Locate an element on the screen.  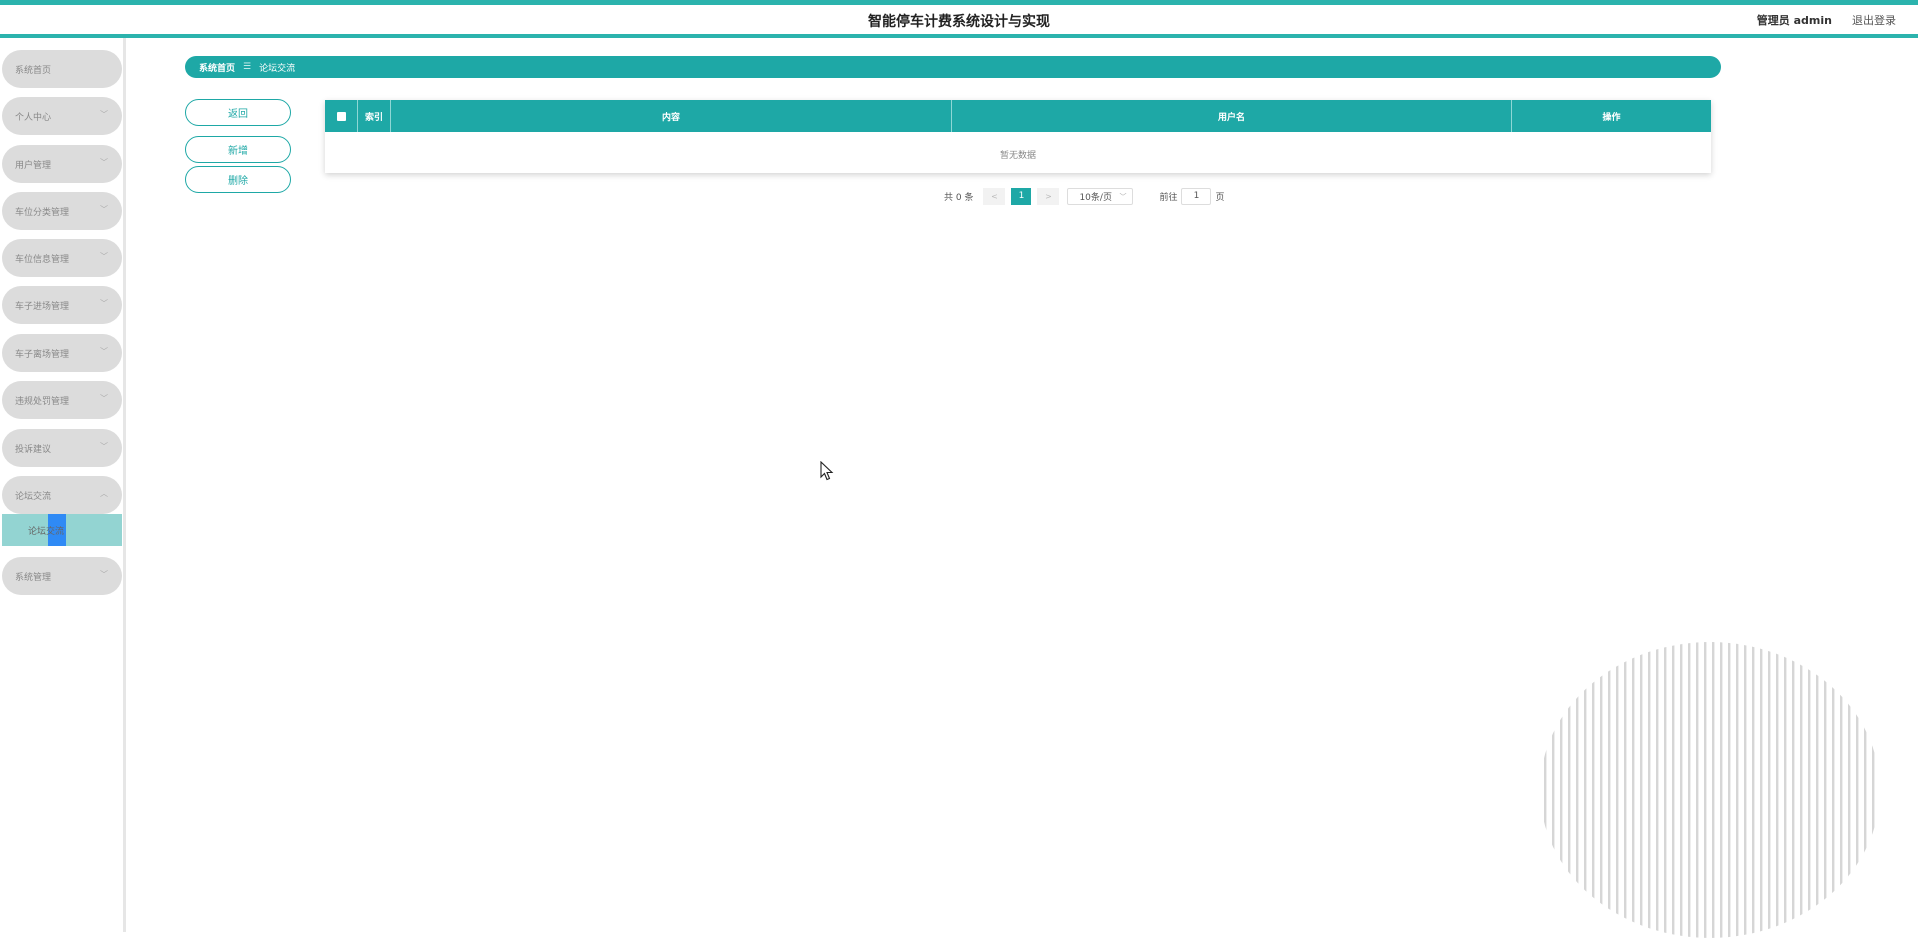
select-all-checkbox is located at coordinates (341, 116).